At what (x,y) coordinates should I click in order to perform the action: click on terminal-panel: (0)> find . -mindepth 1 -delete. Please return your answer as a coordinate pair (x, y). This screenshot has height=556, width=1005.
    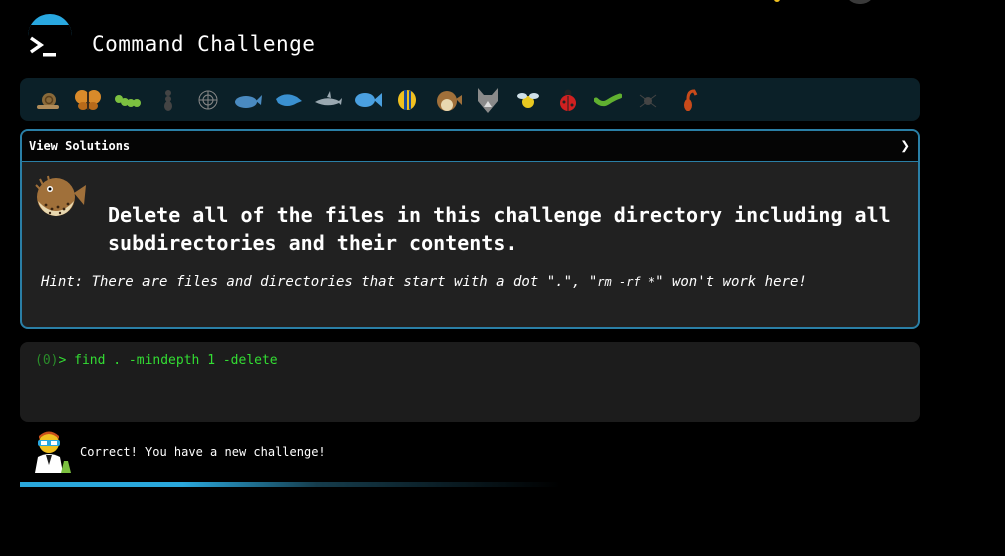
    Looking at the image, I should click on (470, 382).